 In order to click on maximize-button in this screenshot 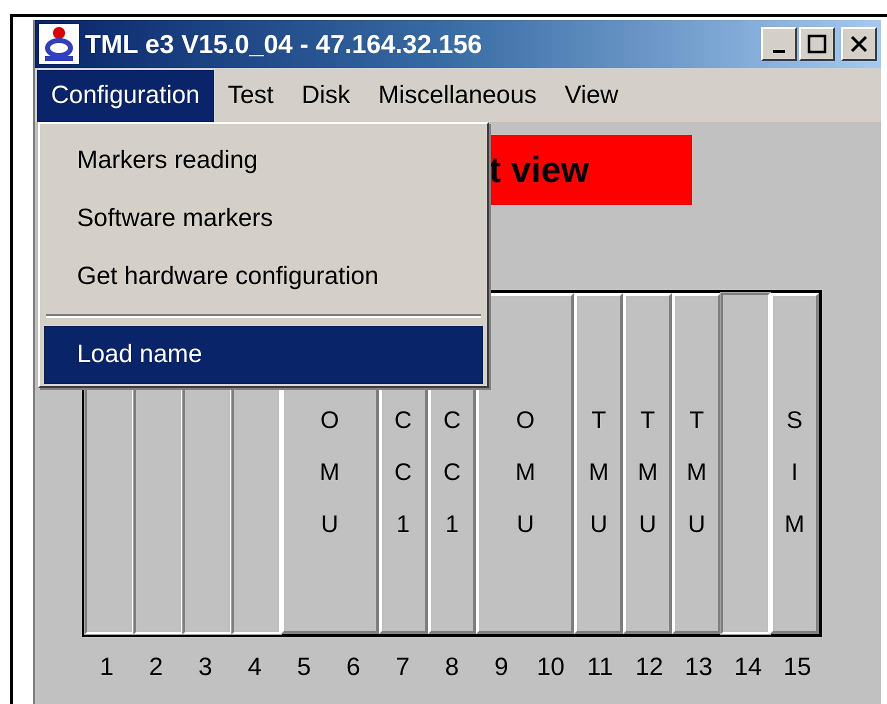, I will do `click(817, 44)`.